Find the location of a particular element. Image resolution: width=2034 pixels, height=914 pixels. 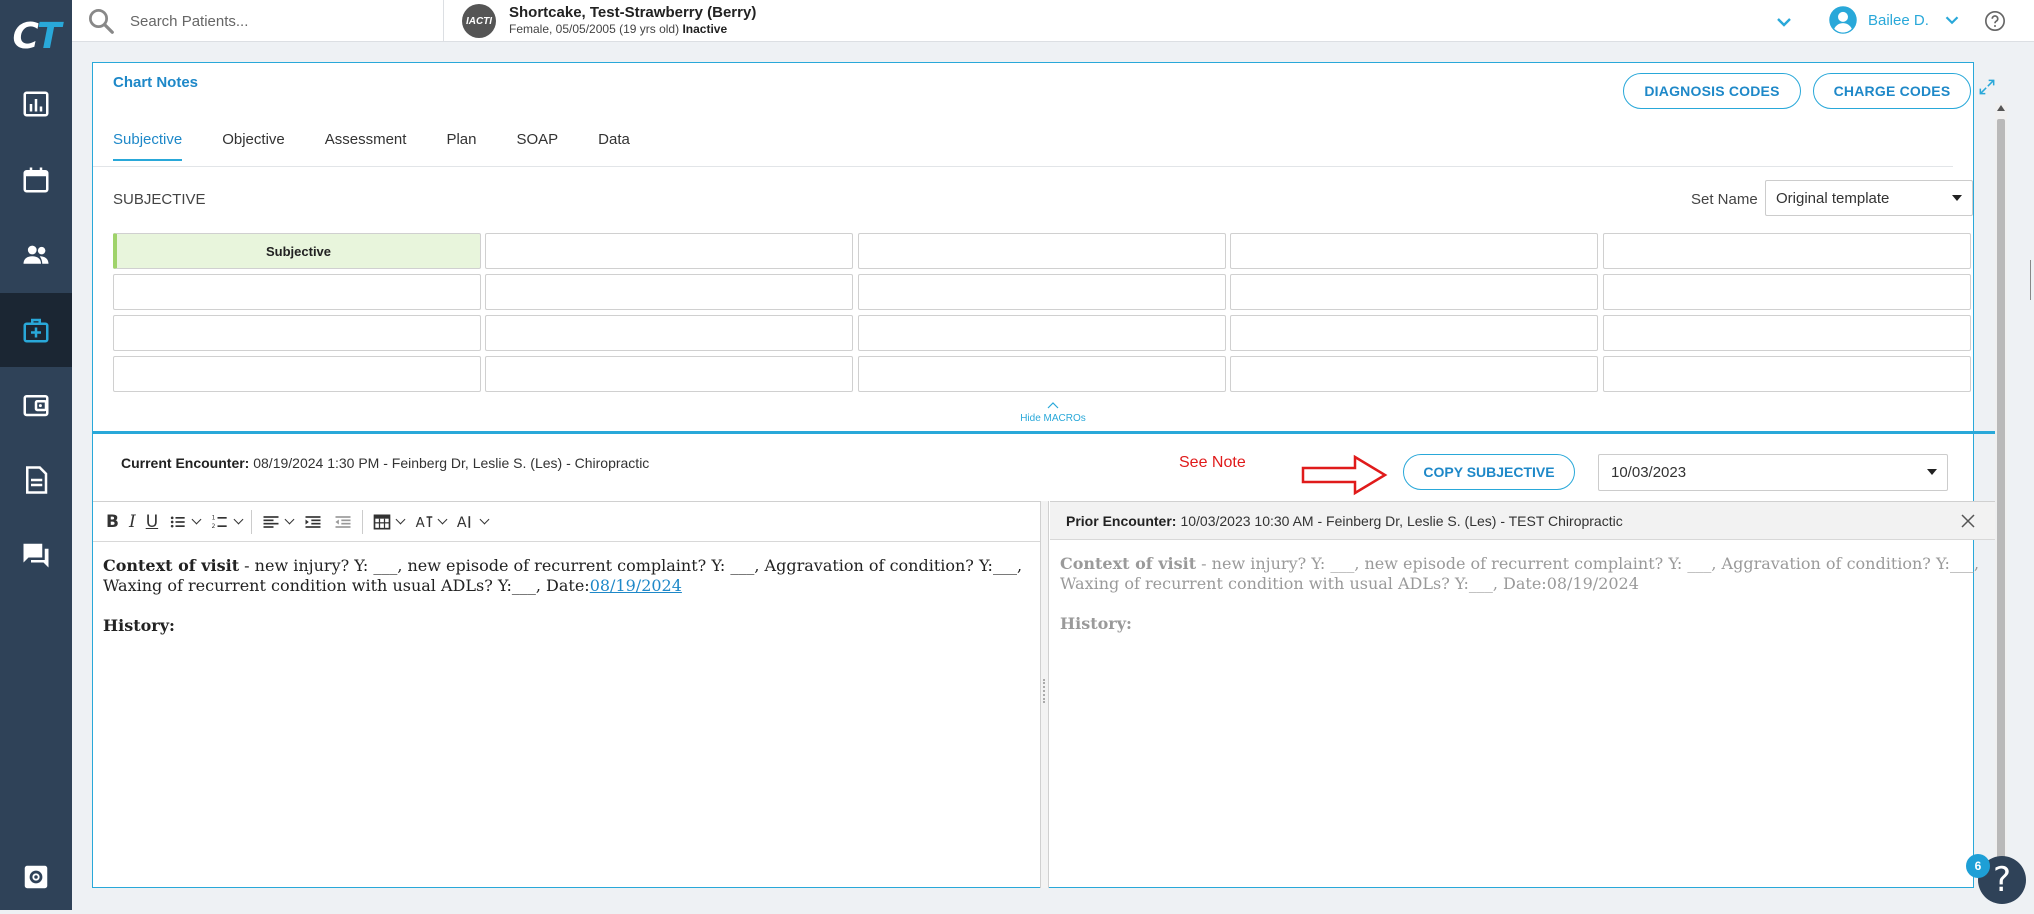

nav-documents is located at coordinates (36, 480).